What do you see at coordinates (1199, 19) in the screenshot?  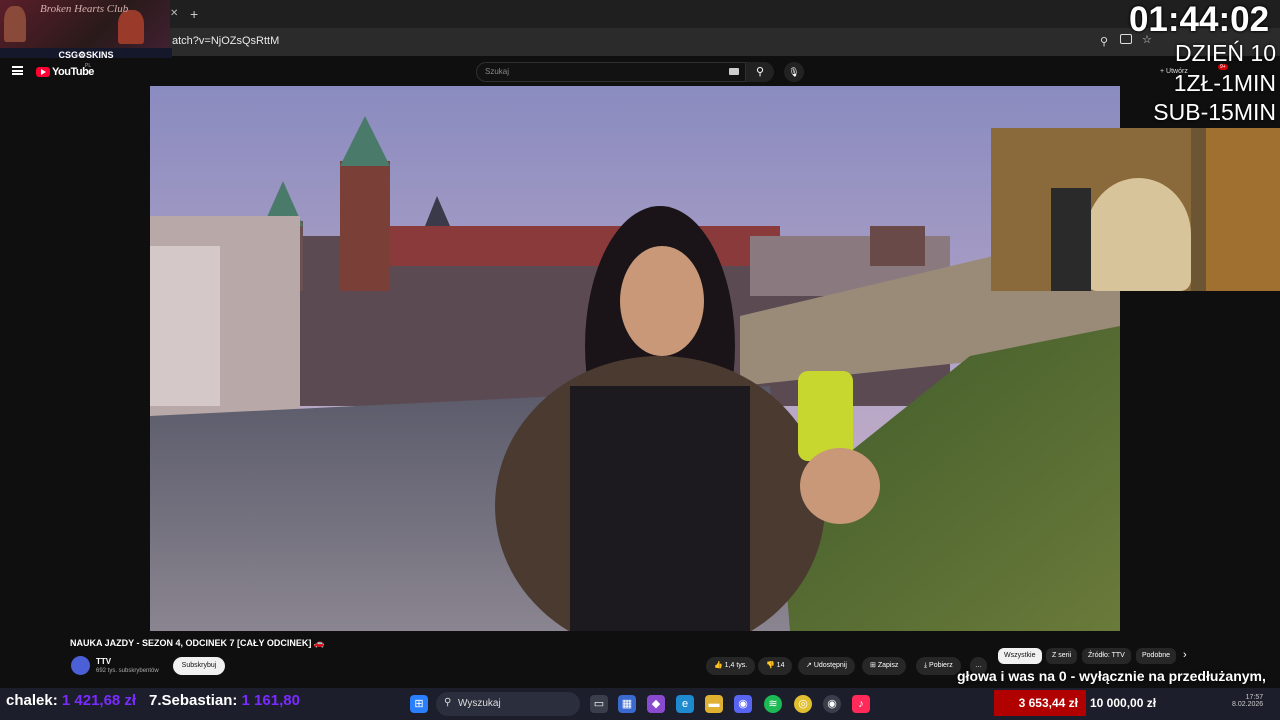 I see `stream-timer: 01:44:02` at bounding box center [1199, 19].